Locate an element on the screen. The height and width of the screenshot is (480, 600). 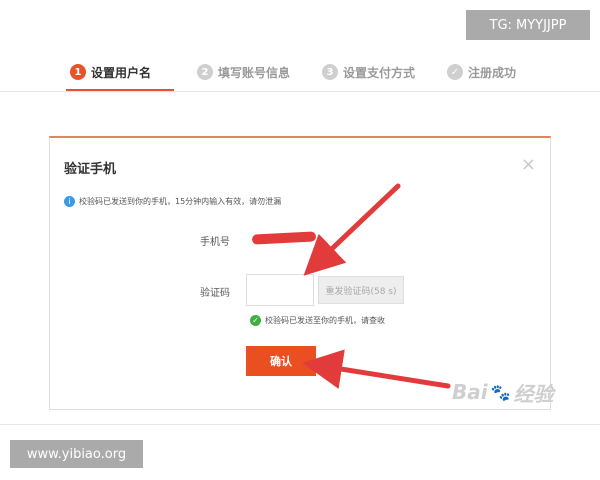
phone-number-redacted is located at coordinates (284, 238).